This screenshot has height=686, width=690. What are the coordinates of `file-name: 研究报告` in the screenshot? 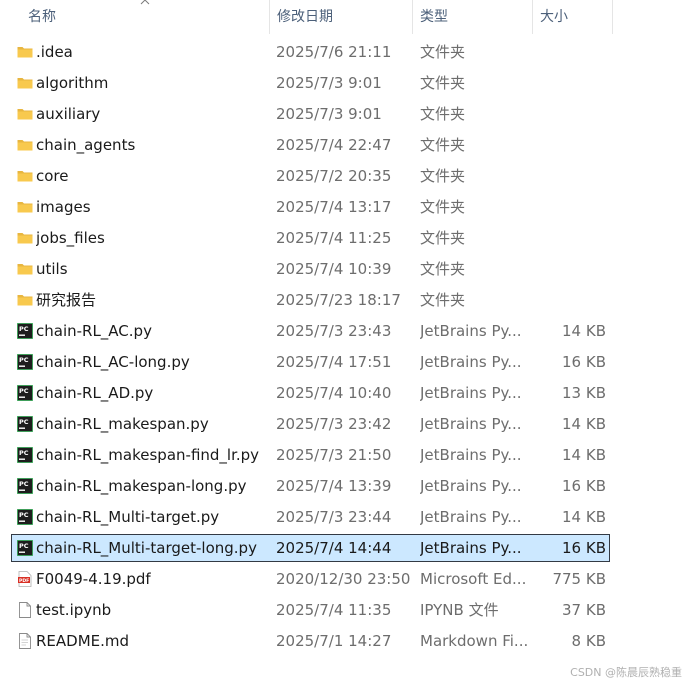 It's located at (66, 300).